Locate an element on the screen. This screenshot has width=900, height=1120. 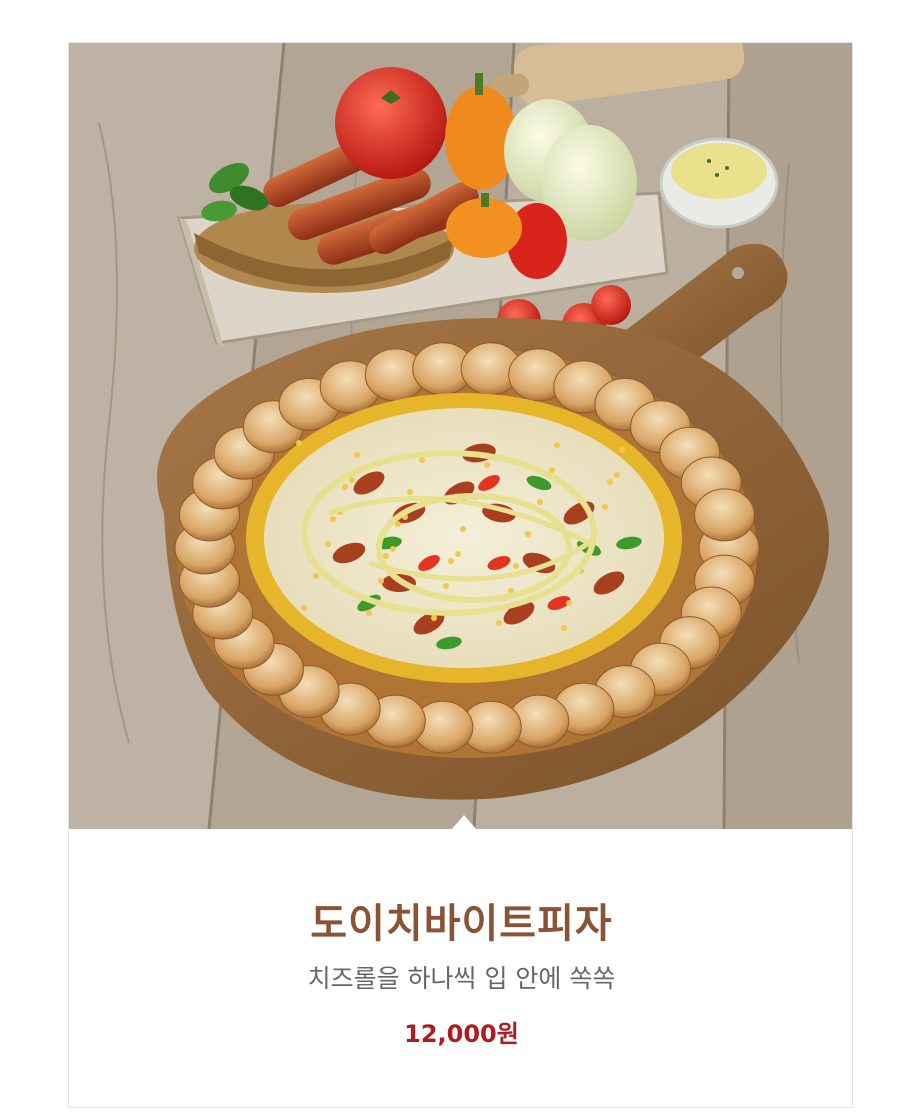
product-price: 12,000원 is located at coordinates (461, 1034).